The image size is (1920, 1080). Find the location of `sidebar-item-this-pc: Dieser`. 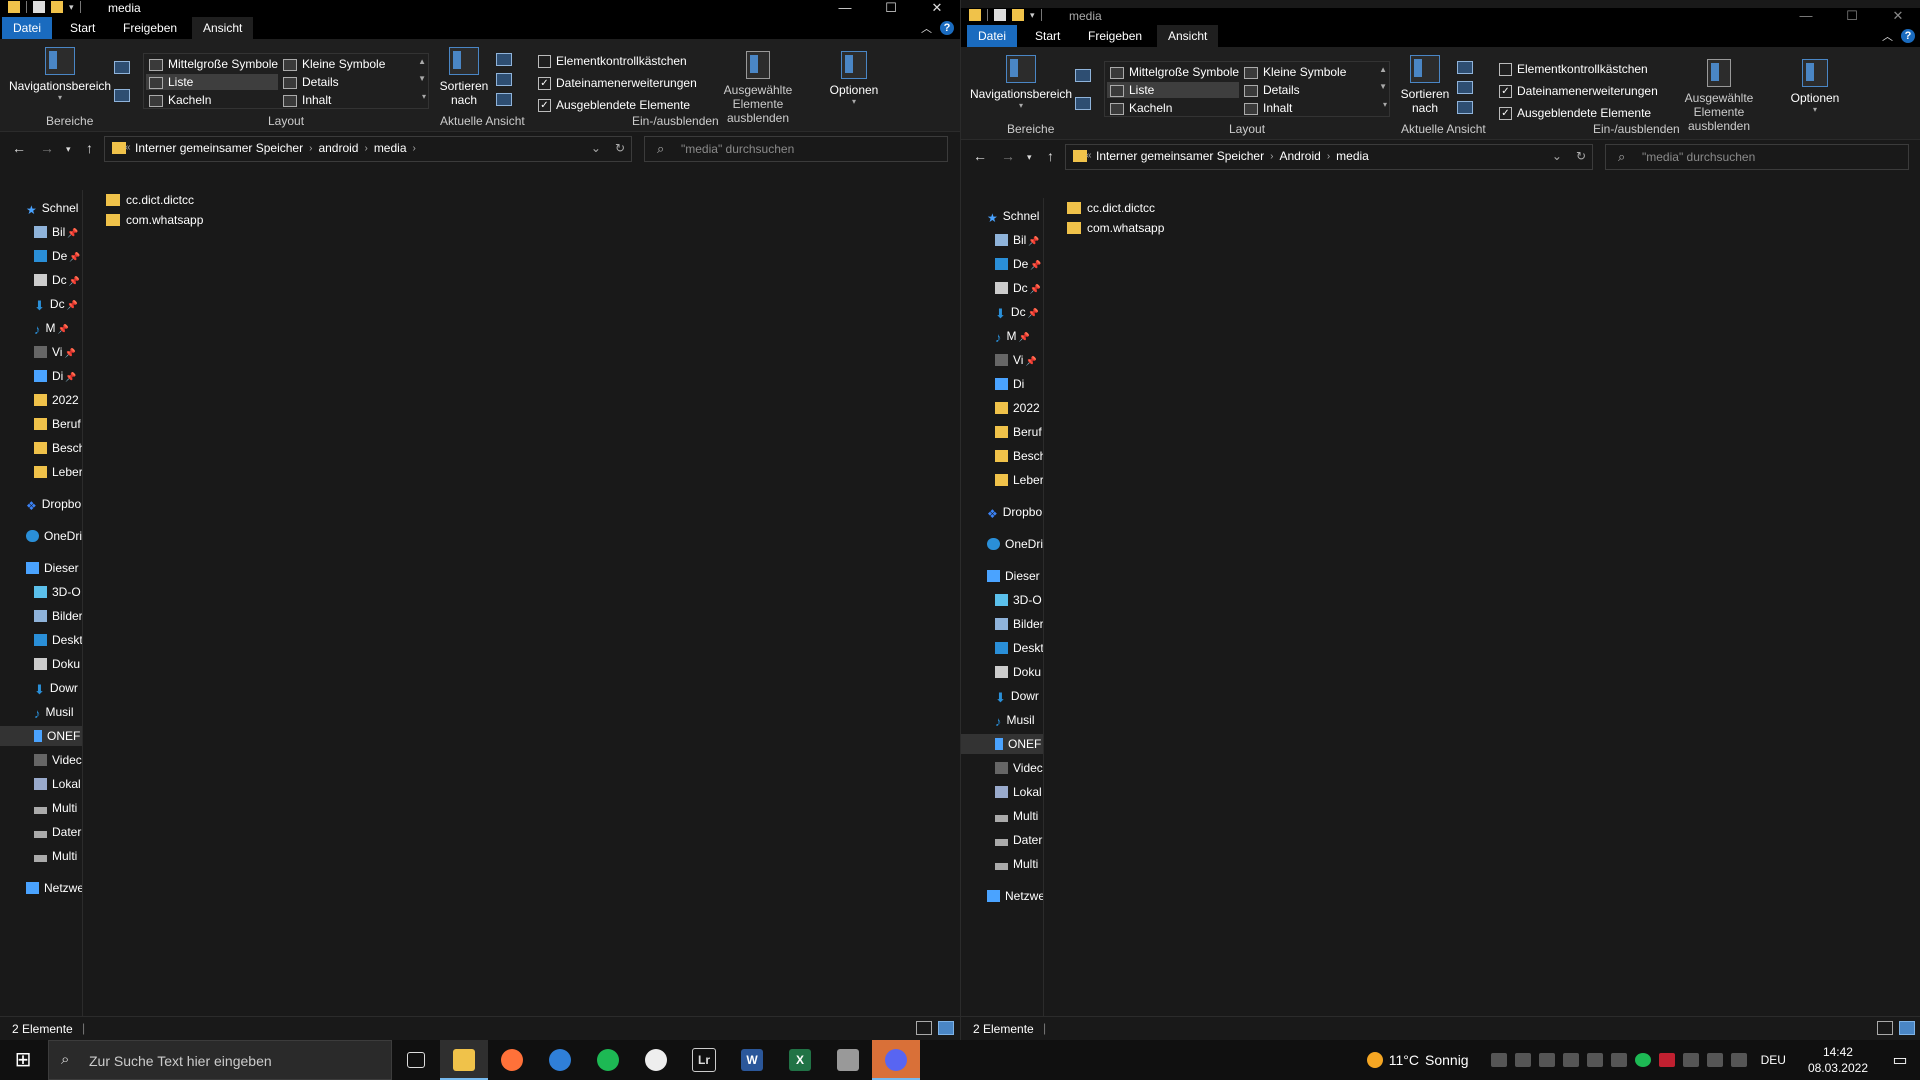

sidebar-item-this-pc: Dieser is located at coordinates (1013, 576).